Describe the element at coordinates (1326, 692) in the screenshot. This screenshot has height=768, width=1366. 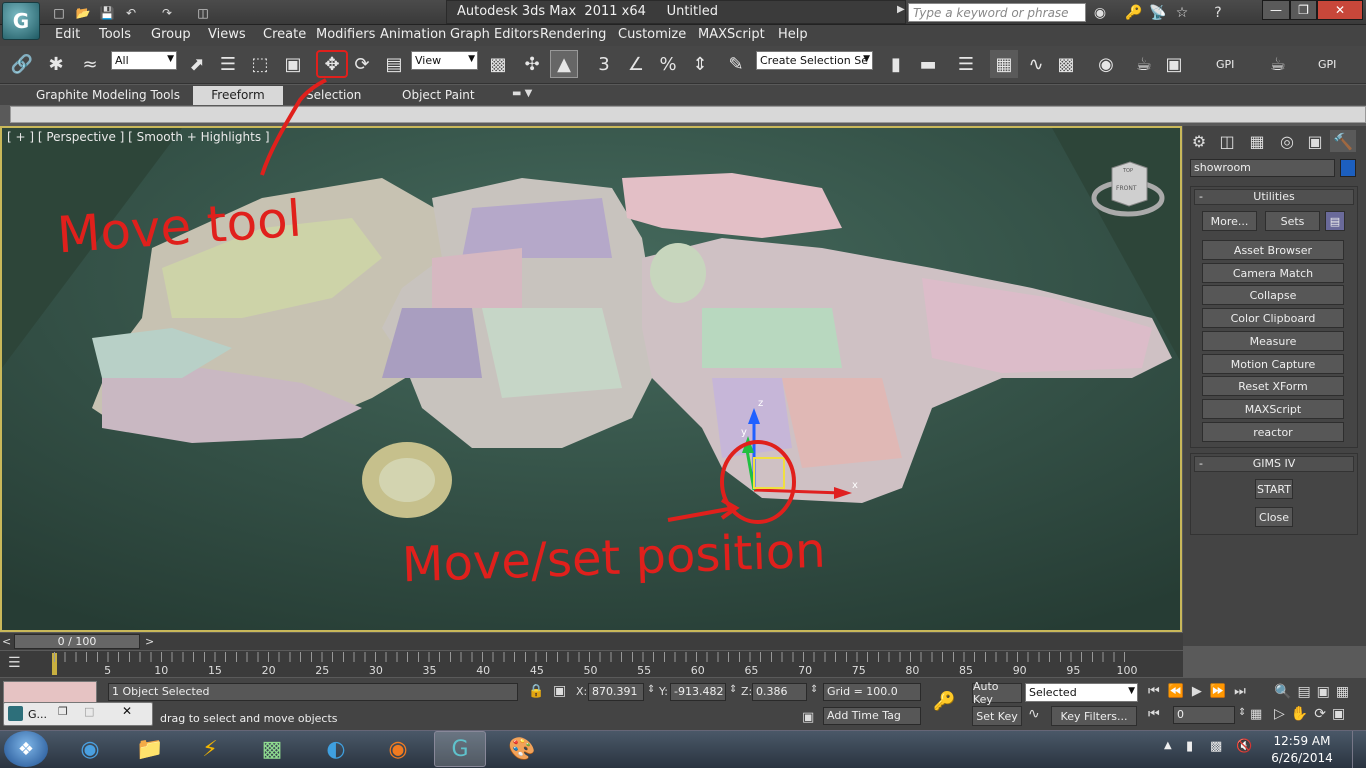
I see `zoom-extents-icon: ▣` at that location.